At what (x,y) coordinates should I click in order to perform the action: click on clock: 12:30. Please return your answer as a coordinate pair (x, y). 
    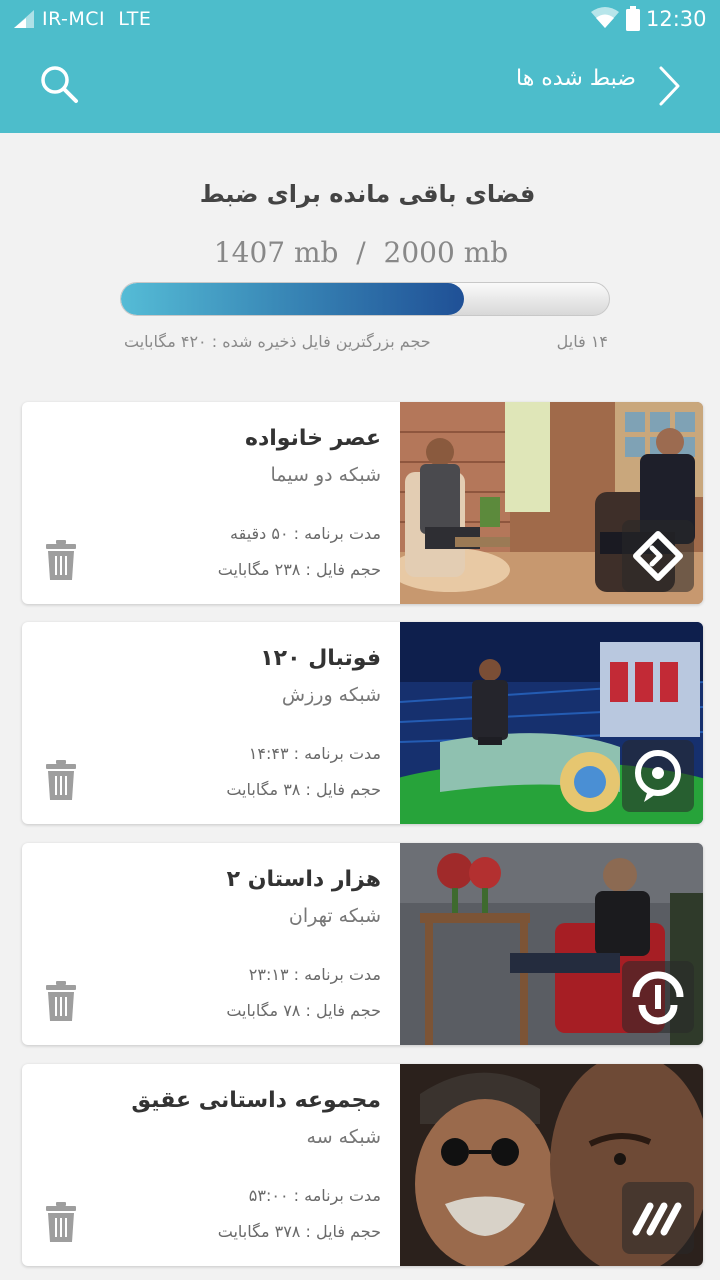
    Looking at the image, I should click on (676, 19).